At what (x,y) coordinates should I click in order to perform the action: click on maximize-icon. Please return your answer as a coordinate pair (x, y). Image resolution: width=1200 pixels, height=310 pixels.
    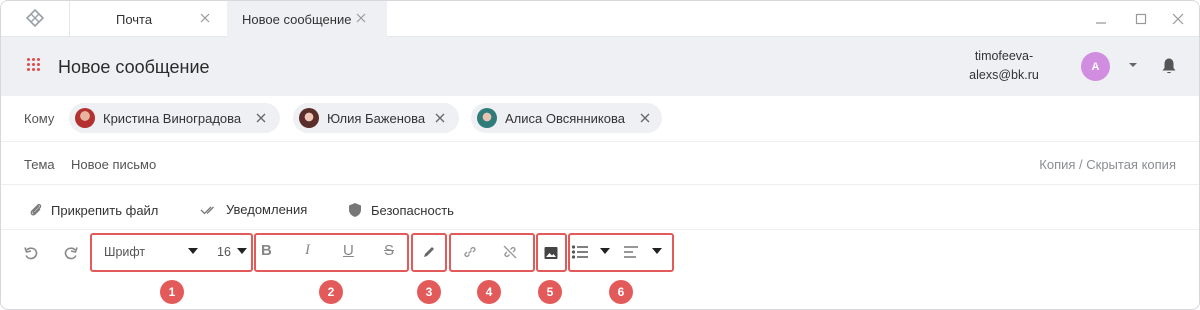
    Looking at the image, I should click on (1141, 19).